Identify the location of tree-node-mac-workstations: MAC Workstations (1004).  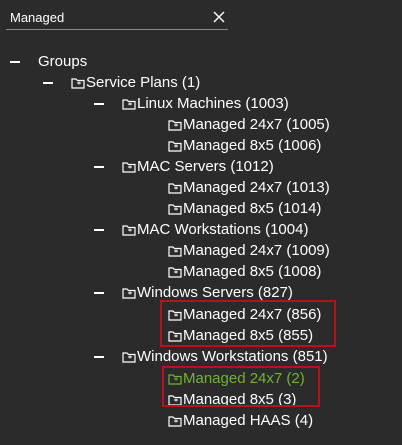
(201, 229).